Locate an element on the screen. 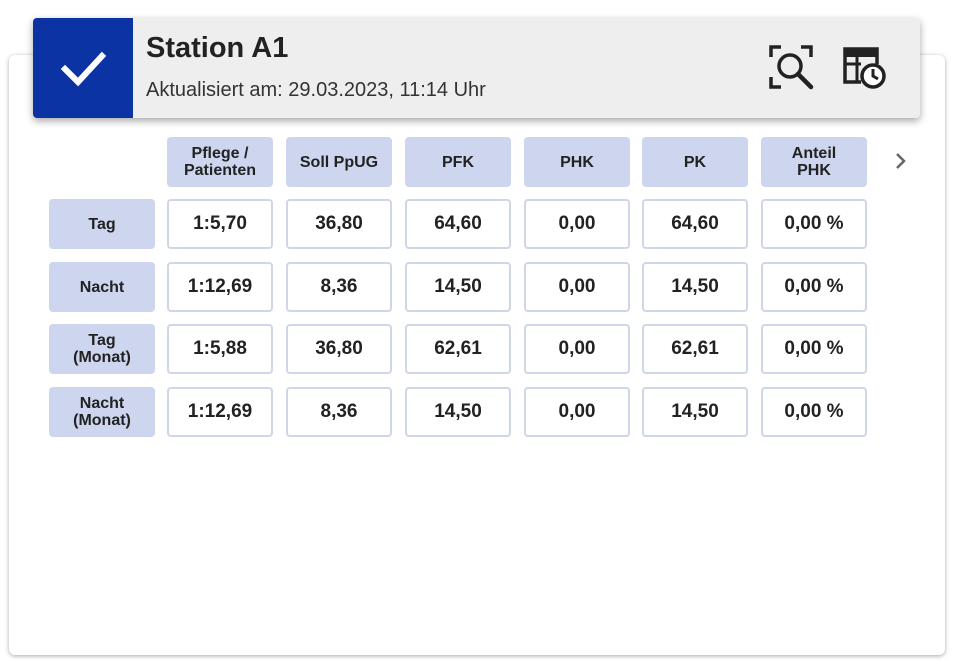 This screenshot has width=963, height=665. status-badge is located at coordinates (83, 68).